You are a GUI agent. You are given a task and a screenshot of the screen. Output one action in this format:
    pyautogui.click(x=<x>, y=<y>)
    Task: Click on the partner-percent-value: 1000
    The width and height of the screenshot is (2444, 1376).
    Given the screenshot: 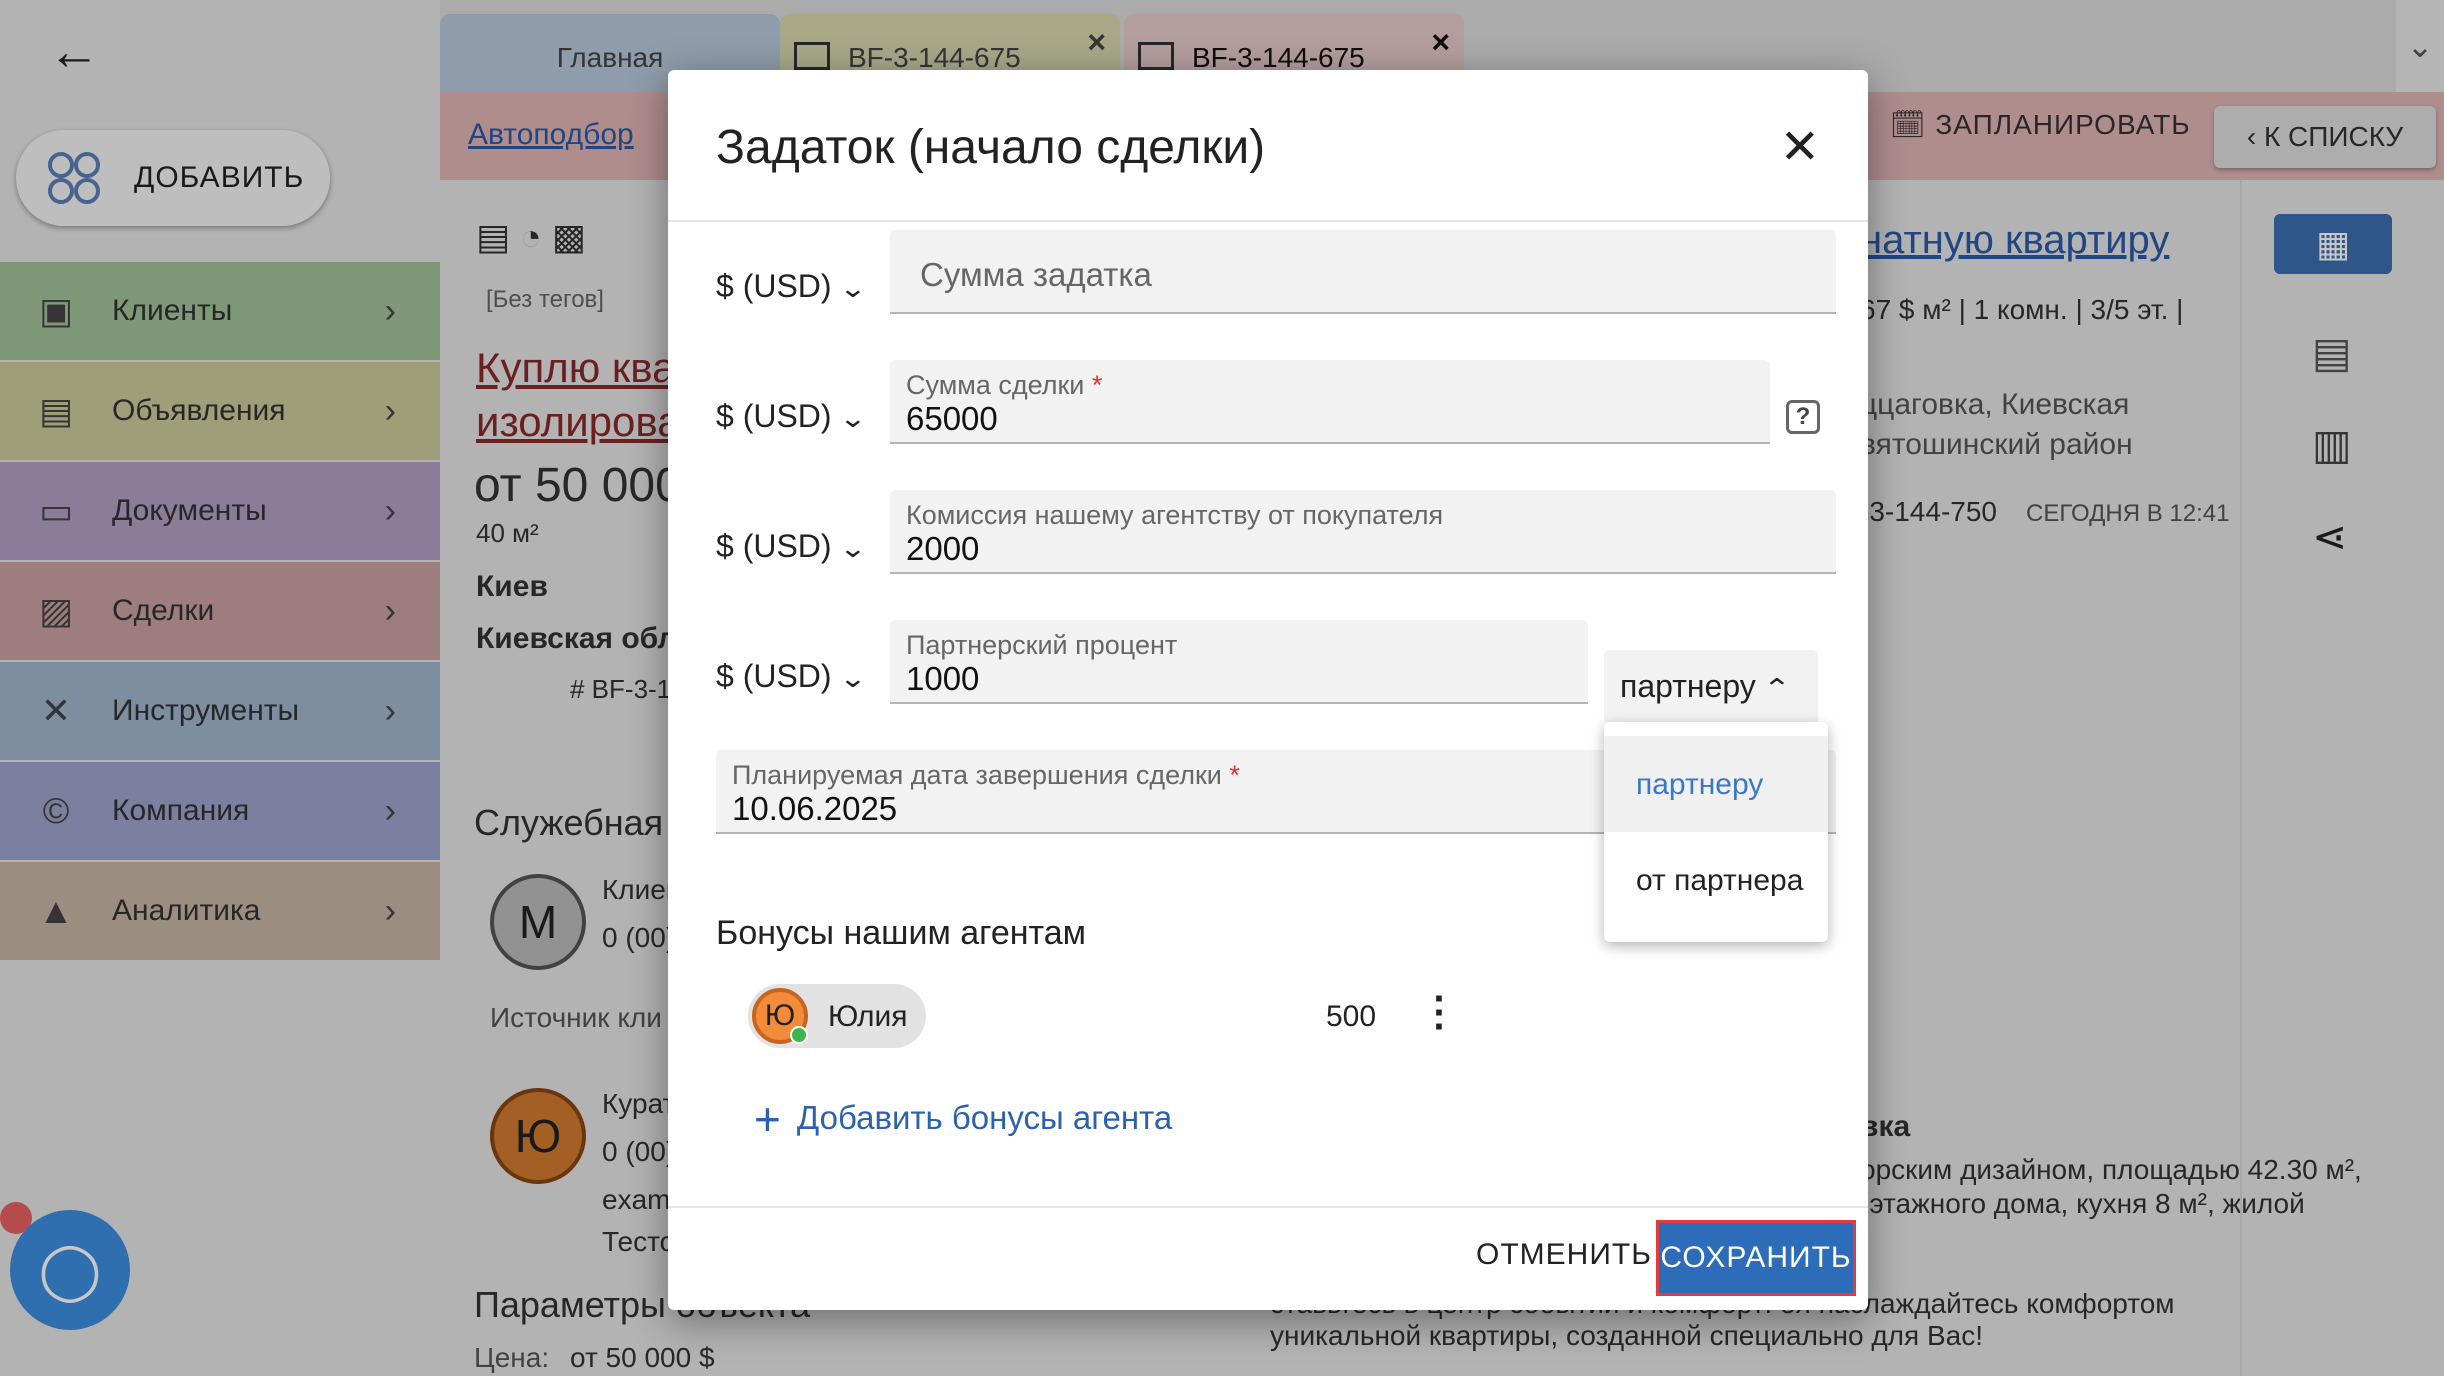 What is the action you would take?
    pyautogui.click(x=943, y=678)
    